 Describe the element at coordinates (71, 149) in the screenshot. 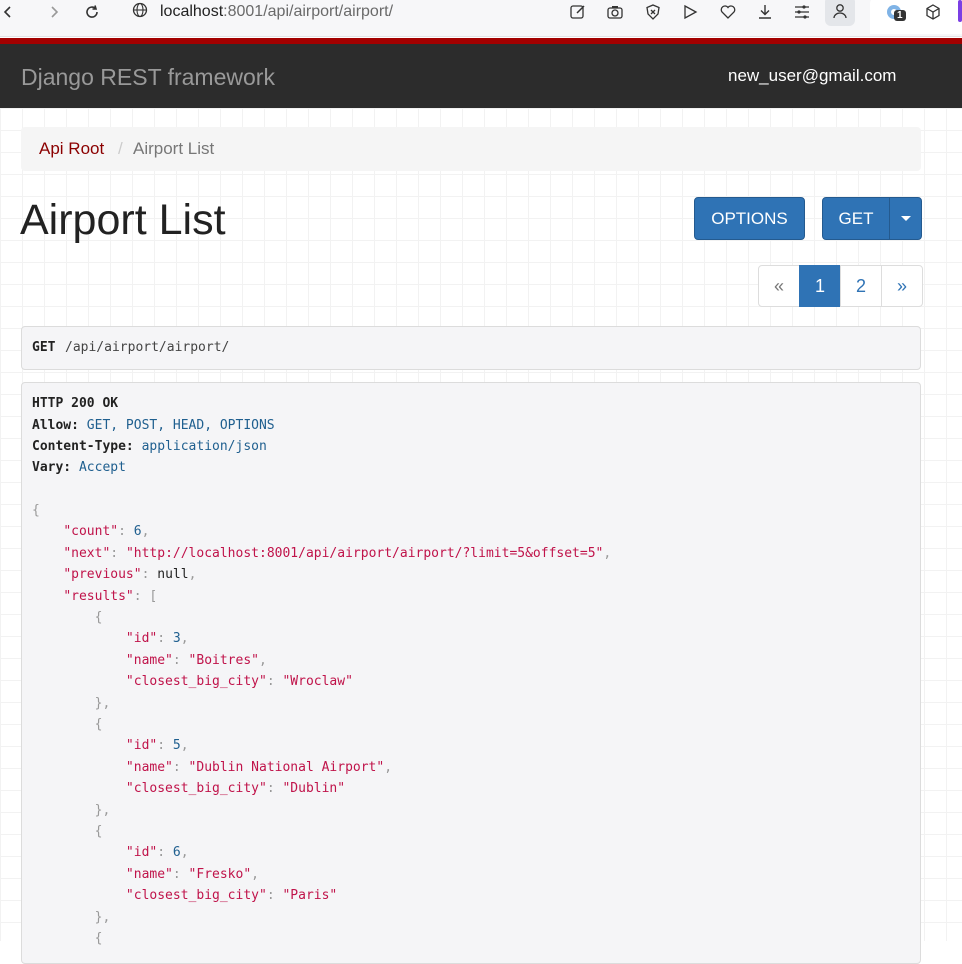

I see `breadcrumb-api-root: Api Root` at that location.